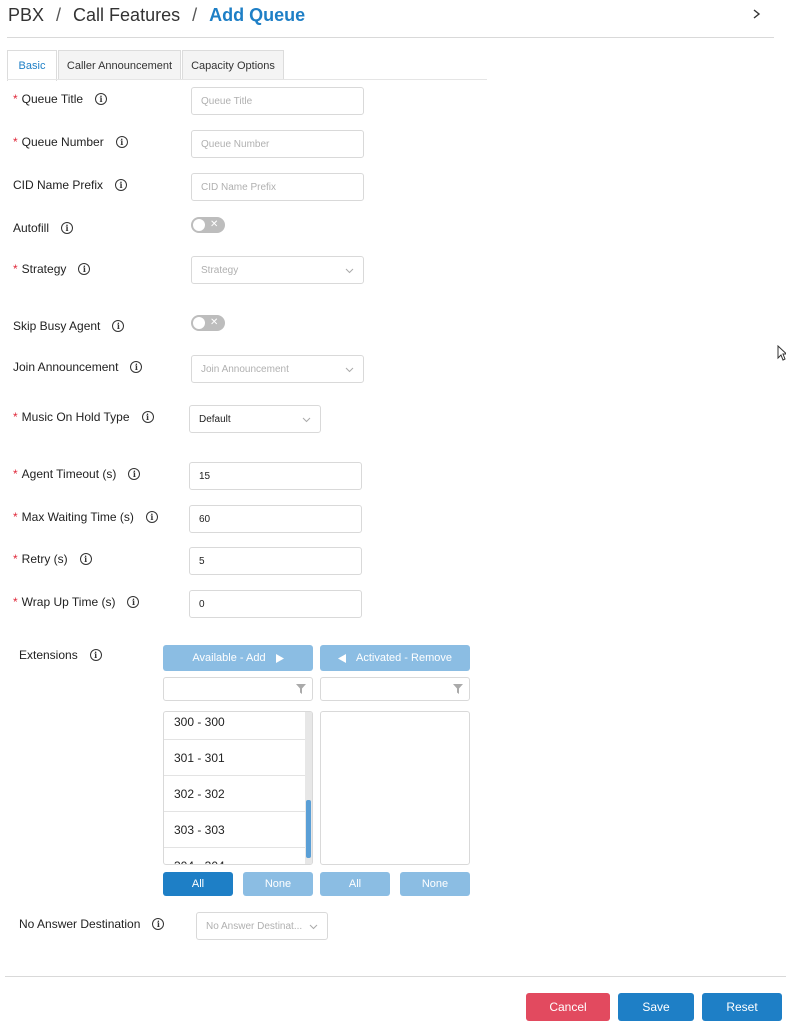  What do you see at coordinates (277, 187) in the screenshot?
I see `cid-name-prefix-input: CID Name Prefix` at bounding box center [277, 187].